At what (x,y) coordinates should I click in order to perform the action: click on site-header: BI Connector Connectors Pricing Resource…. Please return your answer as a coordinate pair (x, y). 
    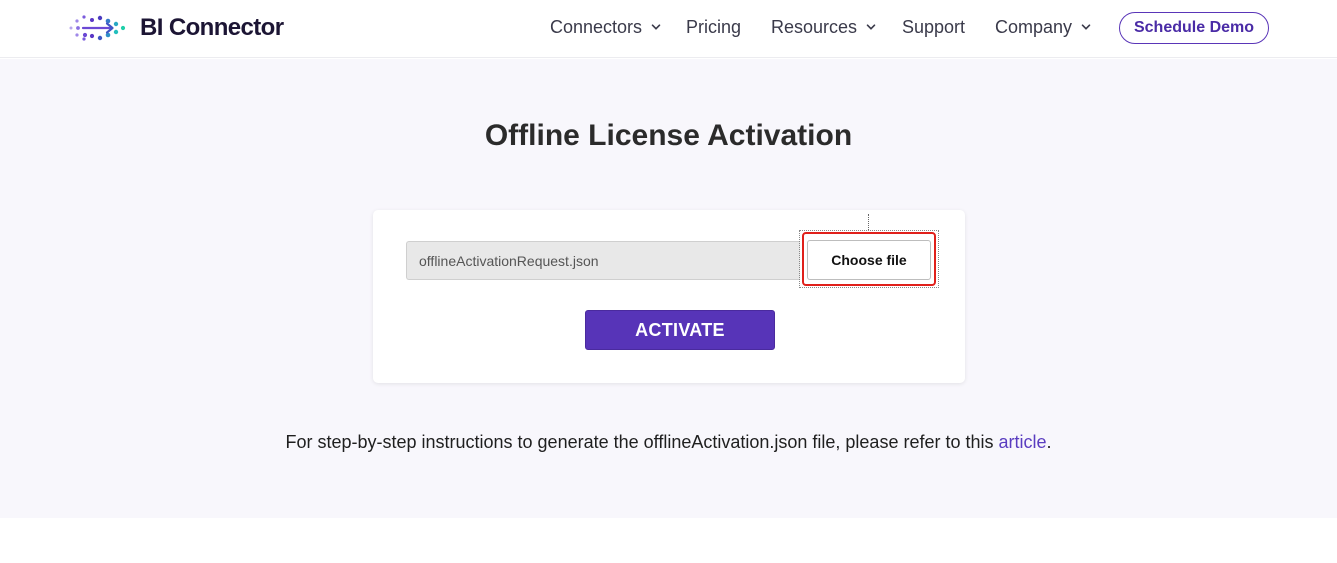
    Looking at the image, I should click on (668, 29).